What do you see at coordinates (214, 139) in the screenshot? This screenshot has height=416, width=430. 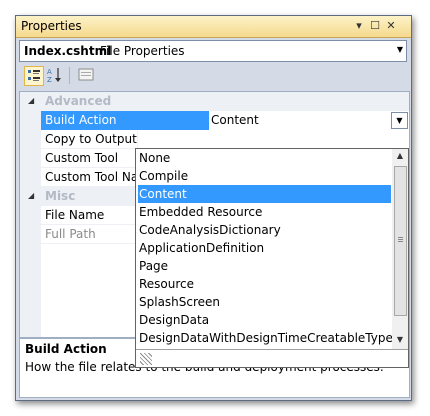 I see `property-row-copy-to-output: Copy to Output Directory` at bounding box center [214, 139].